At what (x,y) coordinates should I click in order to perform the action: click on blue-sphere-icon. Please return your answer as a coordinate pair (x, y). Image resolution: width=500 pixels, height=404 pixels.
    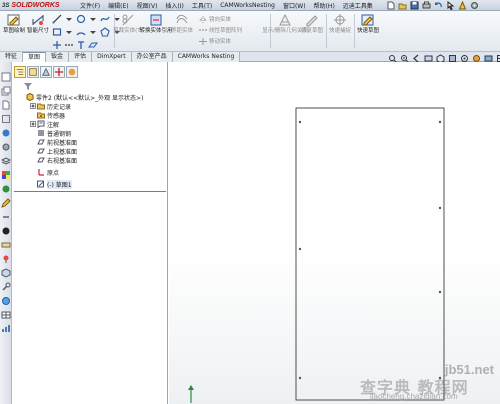
    Looking at the image, I should click on (6, 133).